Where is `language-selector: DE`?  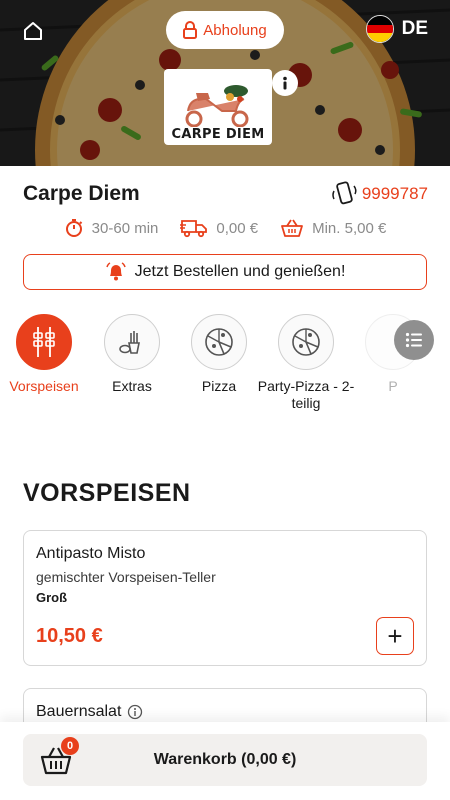
language-selector: DE is located at coordinates (396, 29).